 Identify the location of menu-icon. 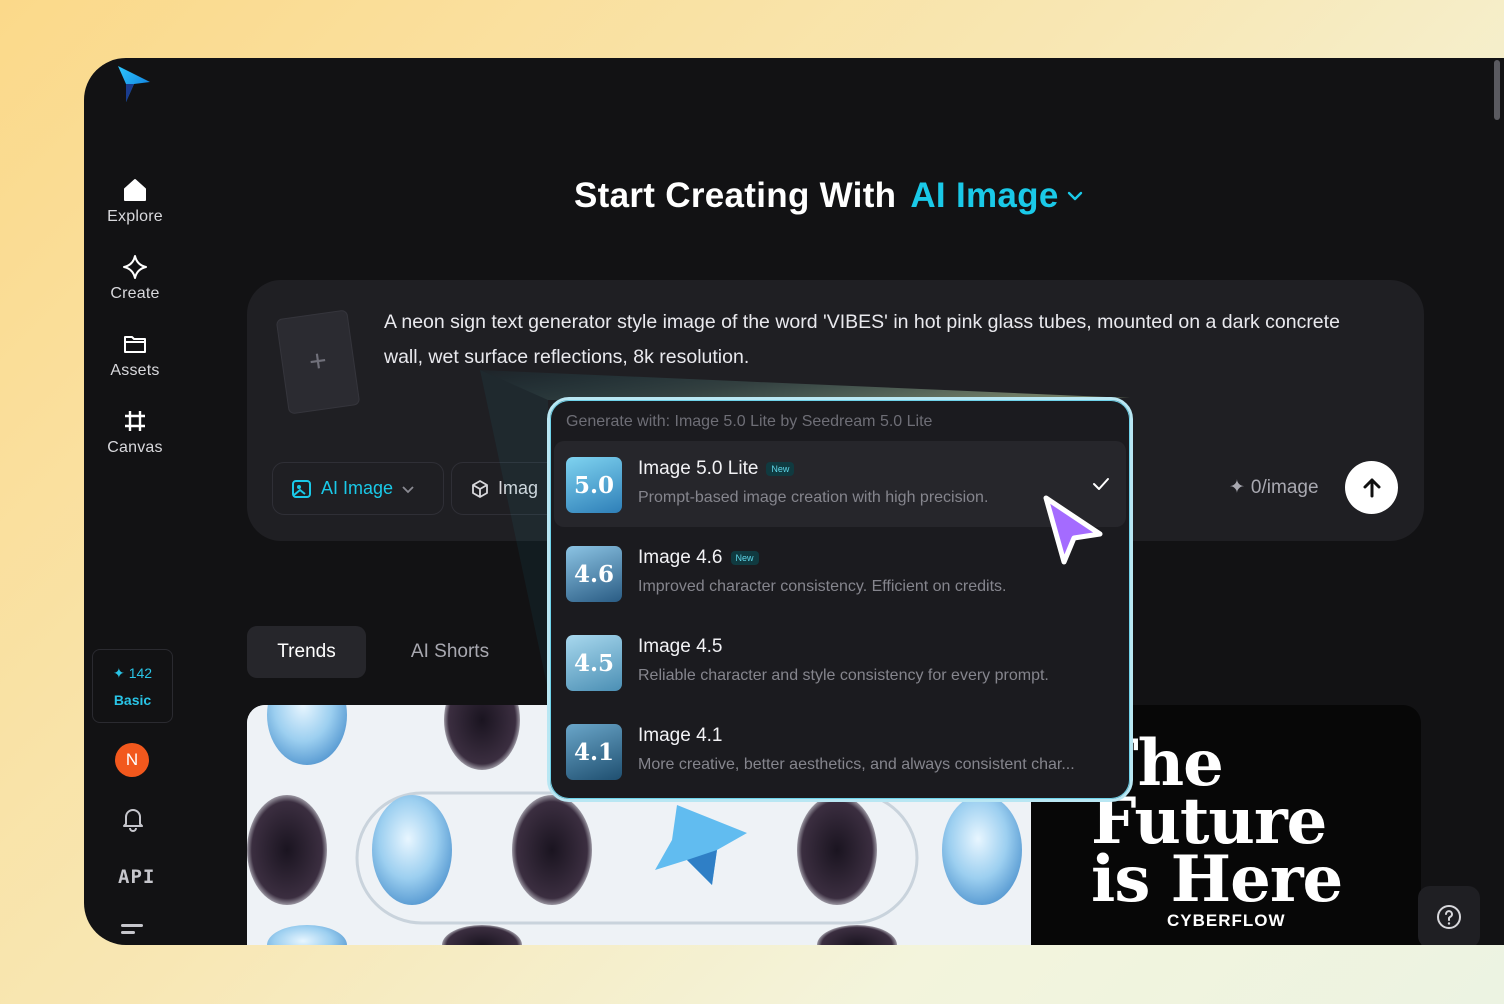
(132, 931).